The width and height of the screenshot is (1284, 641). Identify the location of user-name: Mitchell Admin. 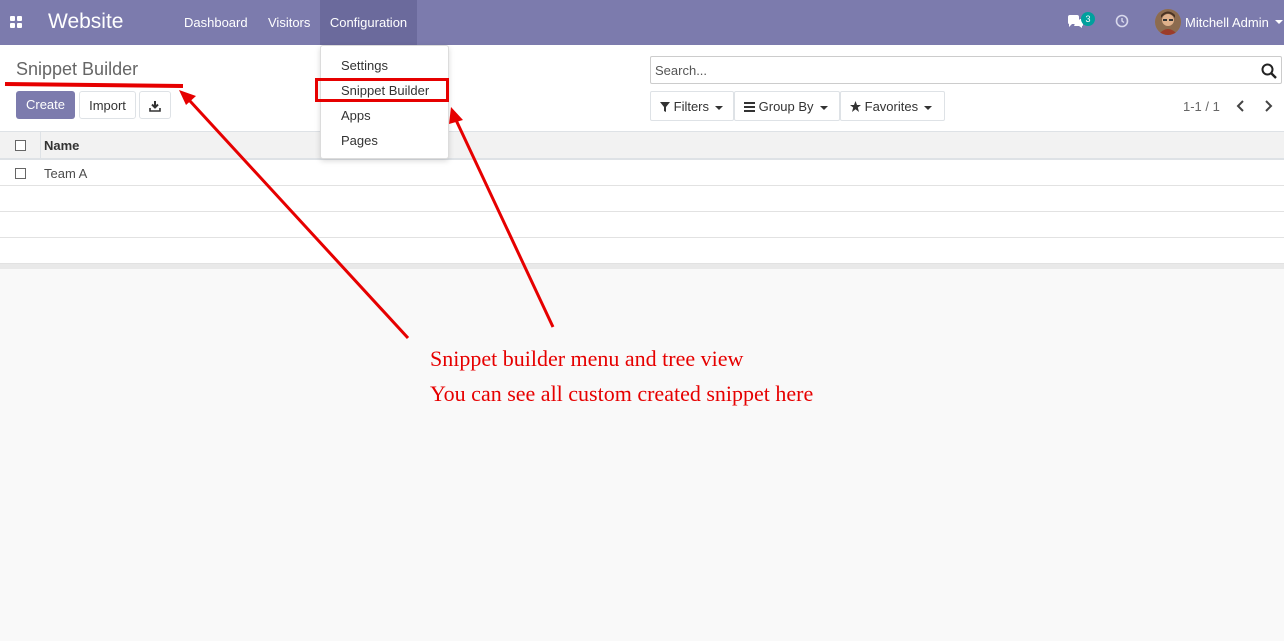
(1227, 22).